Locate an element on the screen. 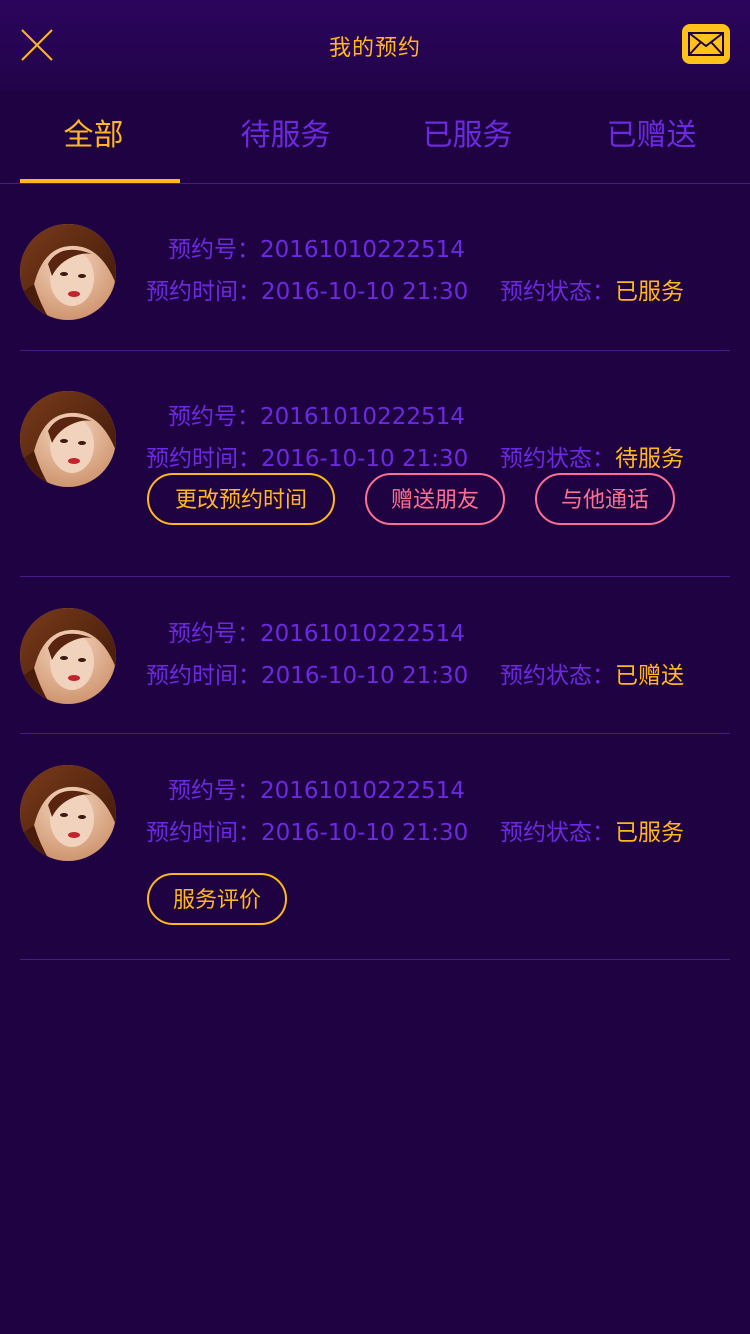 The width and height of the screenshot is (750, 1334). change-time-button: 更改预约时间 is located at coordinates (241, 499).